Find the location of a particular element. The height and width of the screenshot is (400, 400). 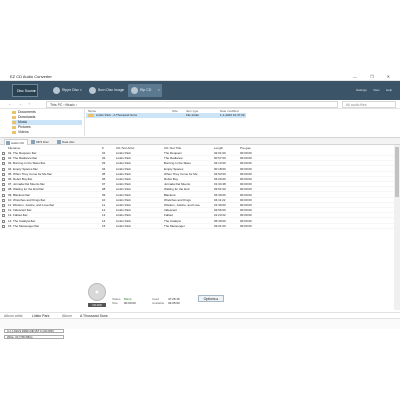

view-button: View is located at coordinates (376, 90).